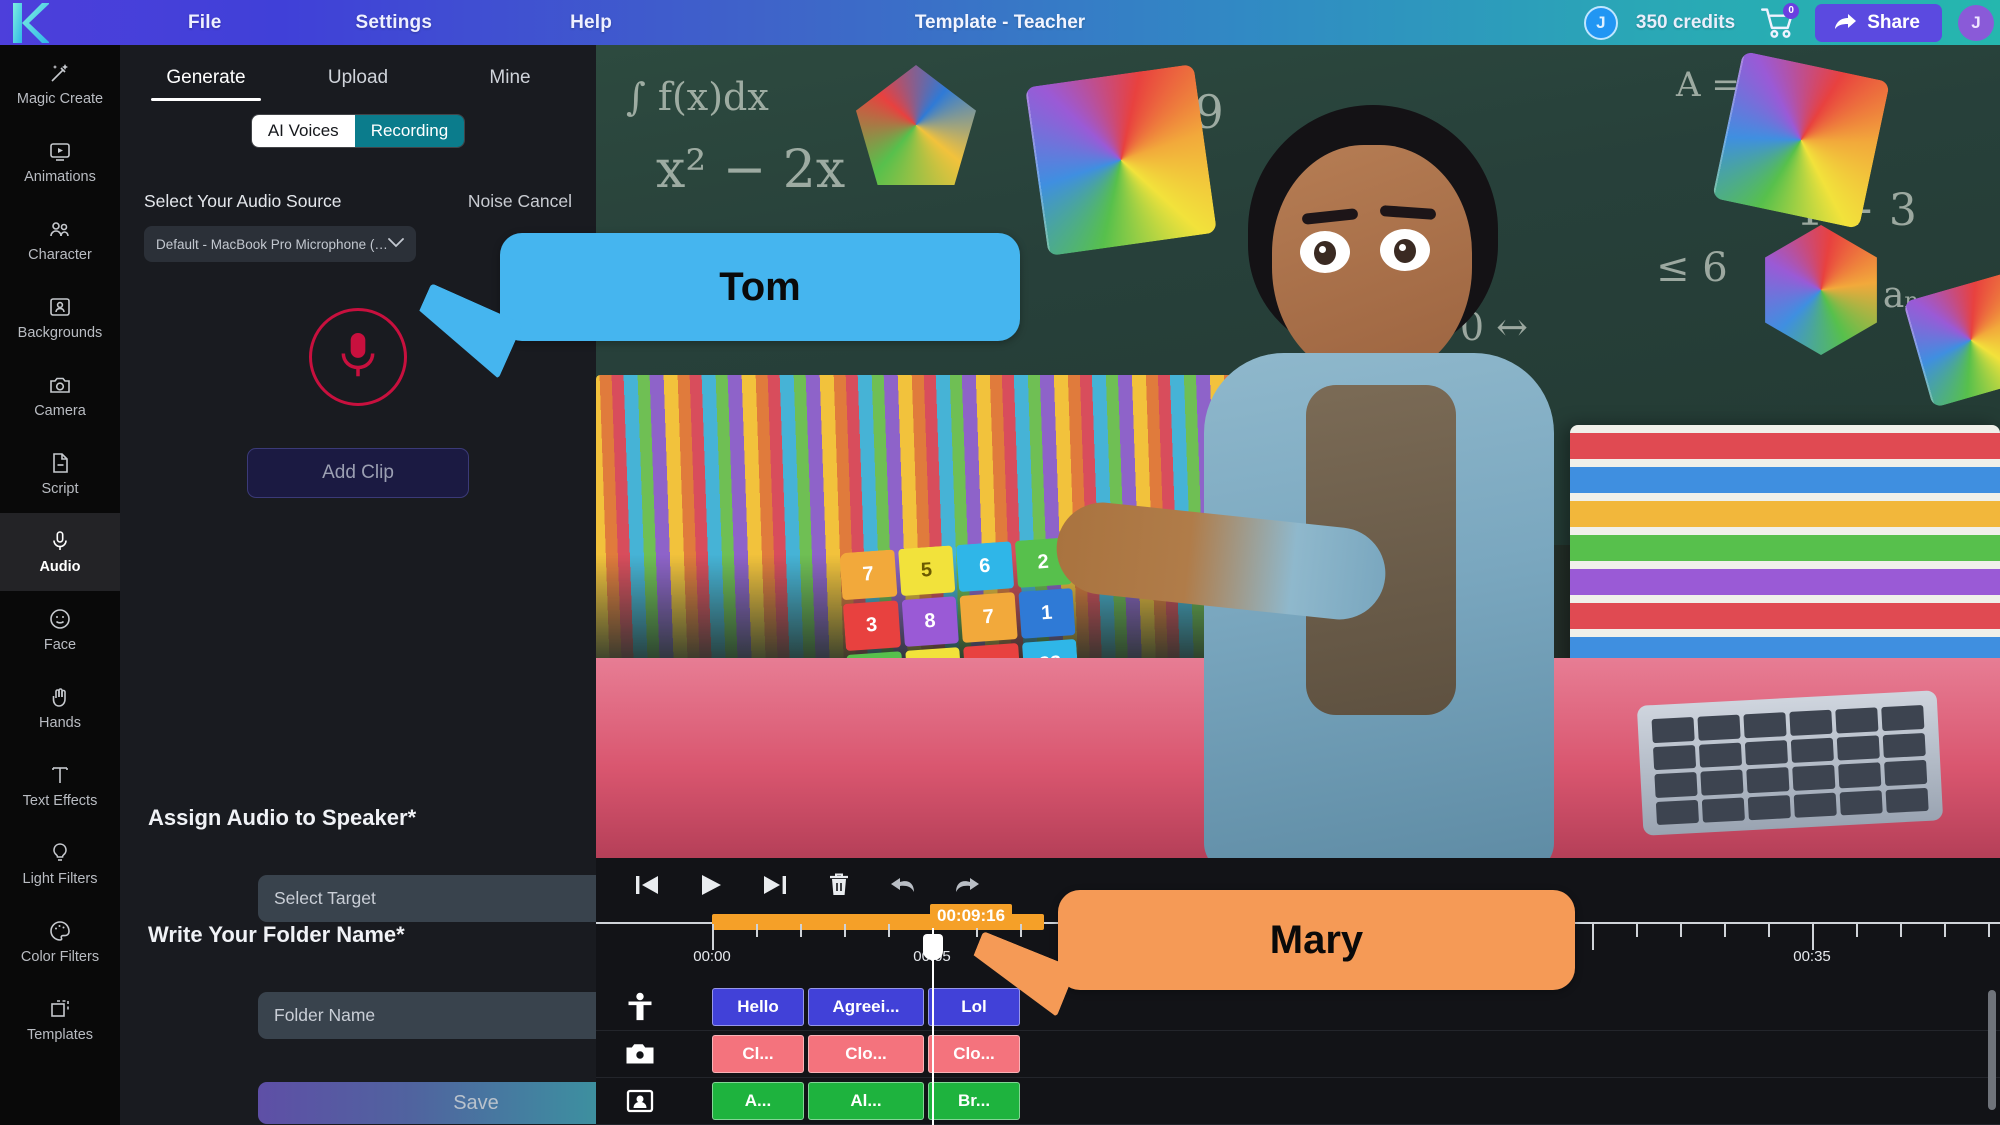 The width and height of the screenshot is (2000, 1125). I want to click on audio-source-row: Select Your Audio Source Noise Cancel, so click(358, 201).